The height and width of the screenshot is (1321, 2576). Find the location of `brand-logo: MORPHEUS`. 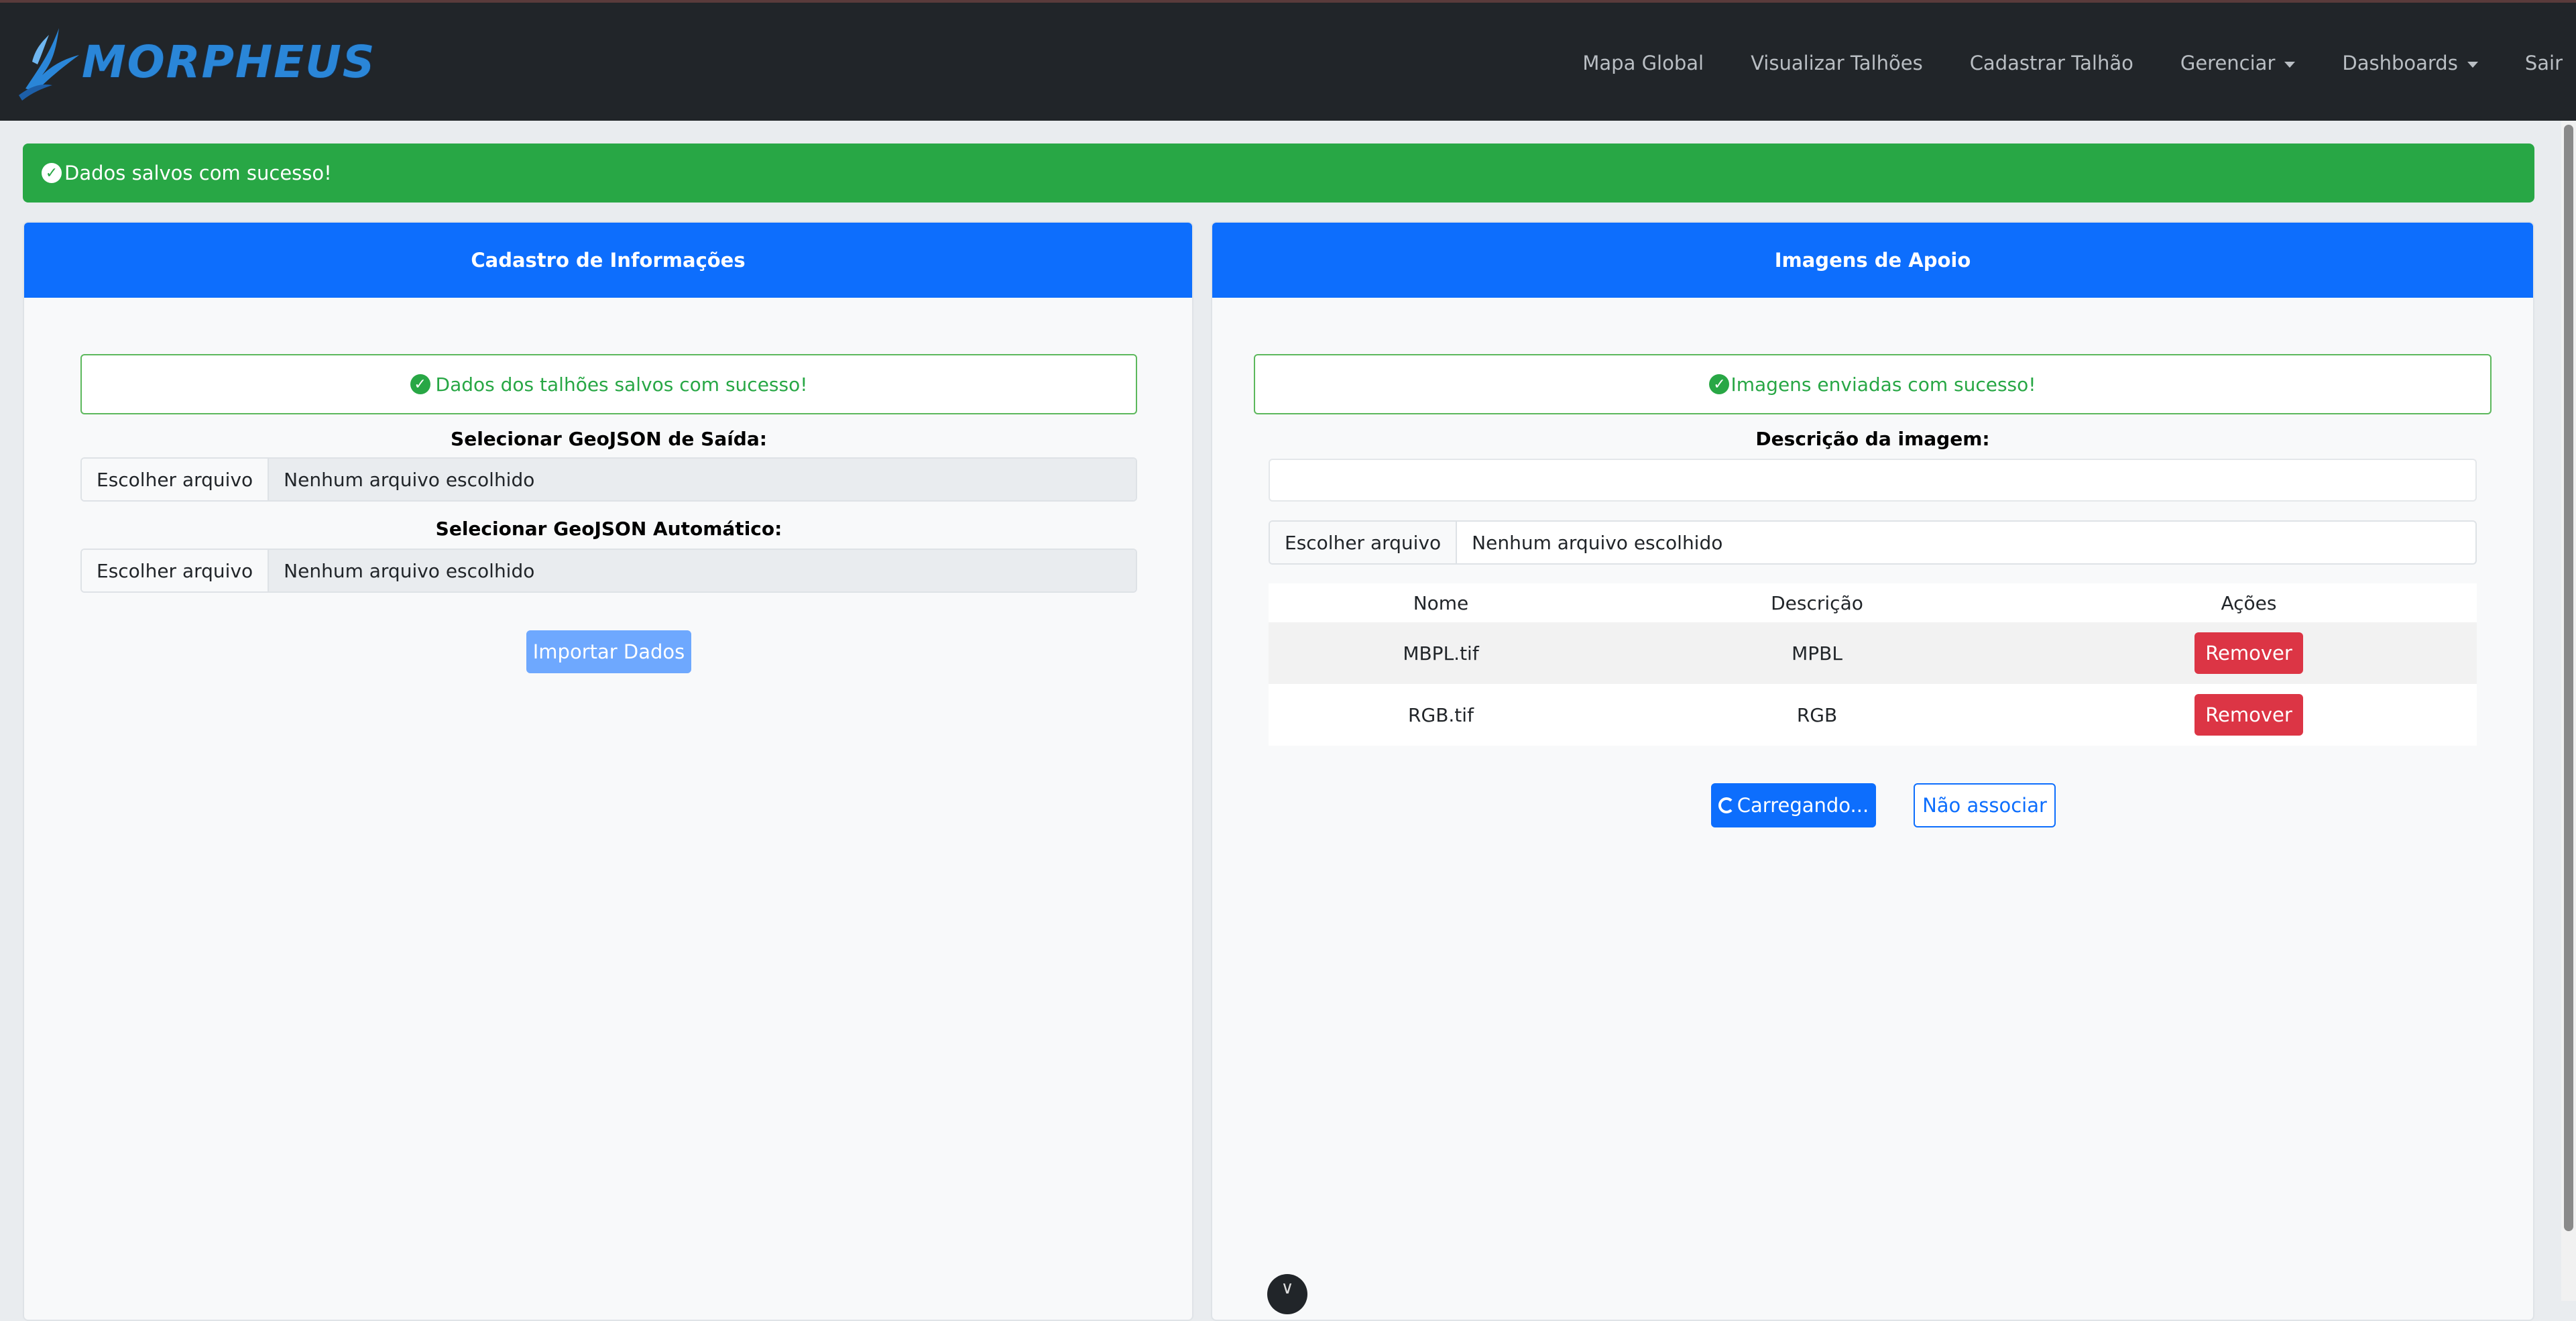

brand-logo: MORPHEUS is located at coordinates (193, 62).